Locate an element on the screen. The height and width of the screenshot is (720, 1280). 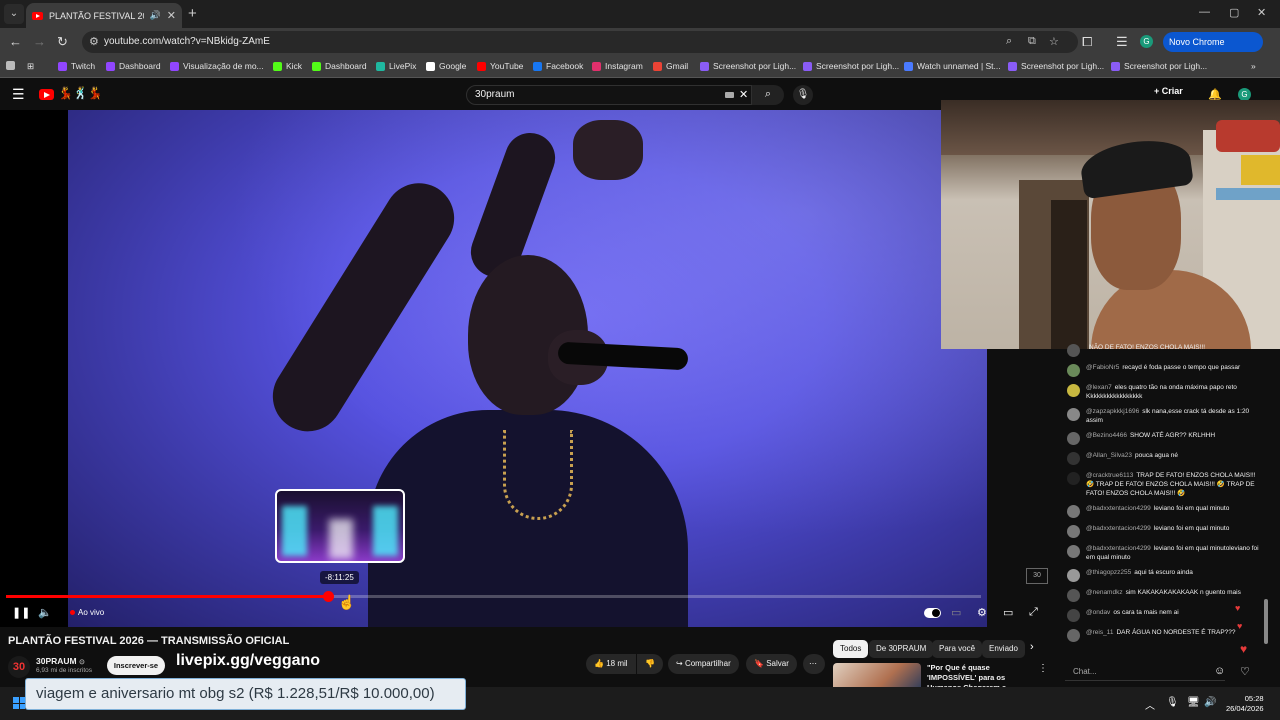
volume-icon: 🔈 is located at coordinates (45, 612).